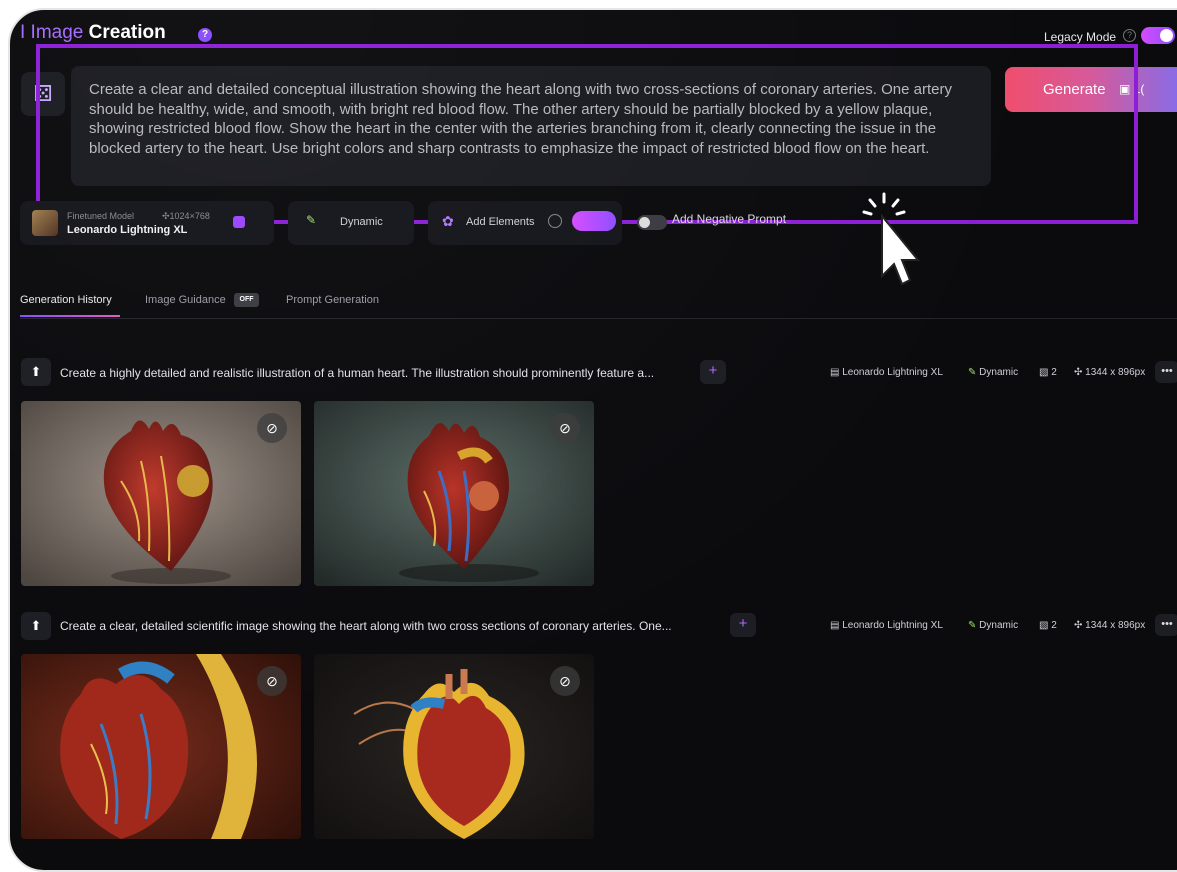 Image resolution: width=1177 pixels, height=872 pixels. Describe the element at coordinates (52, 32) in the screenshot. I see `title-prefix: I Image` at that location.